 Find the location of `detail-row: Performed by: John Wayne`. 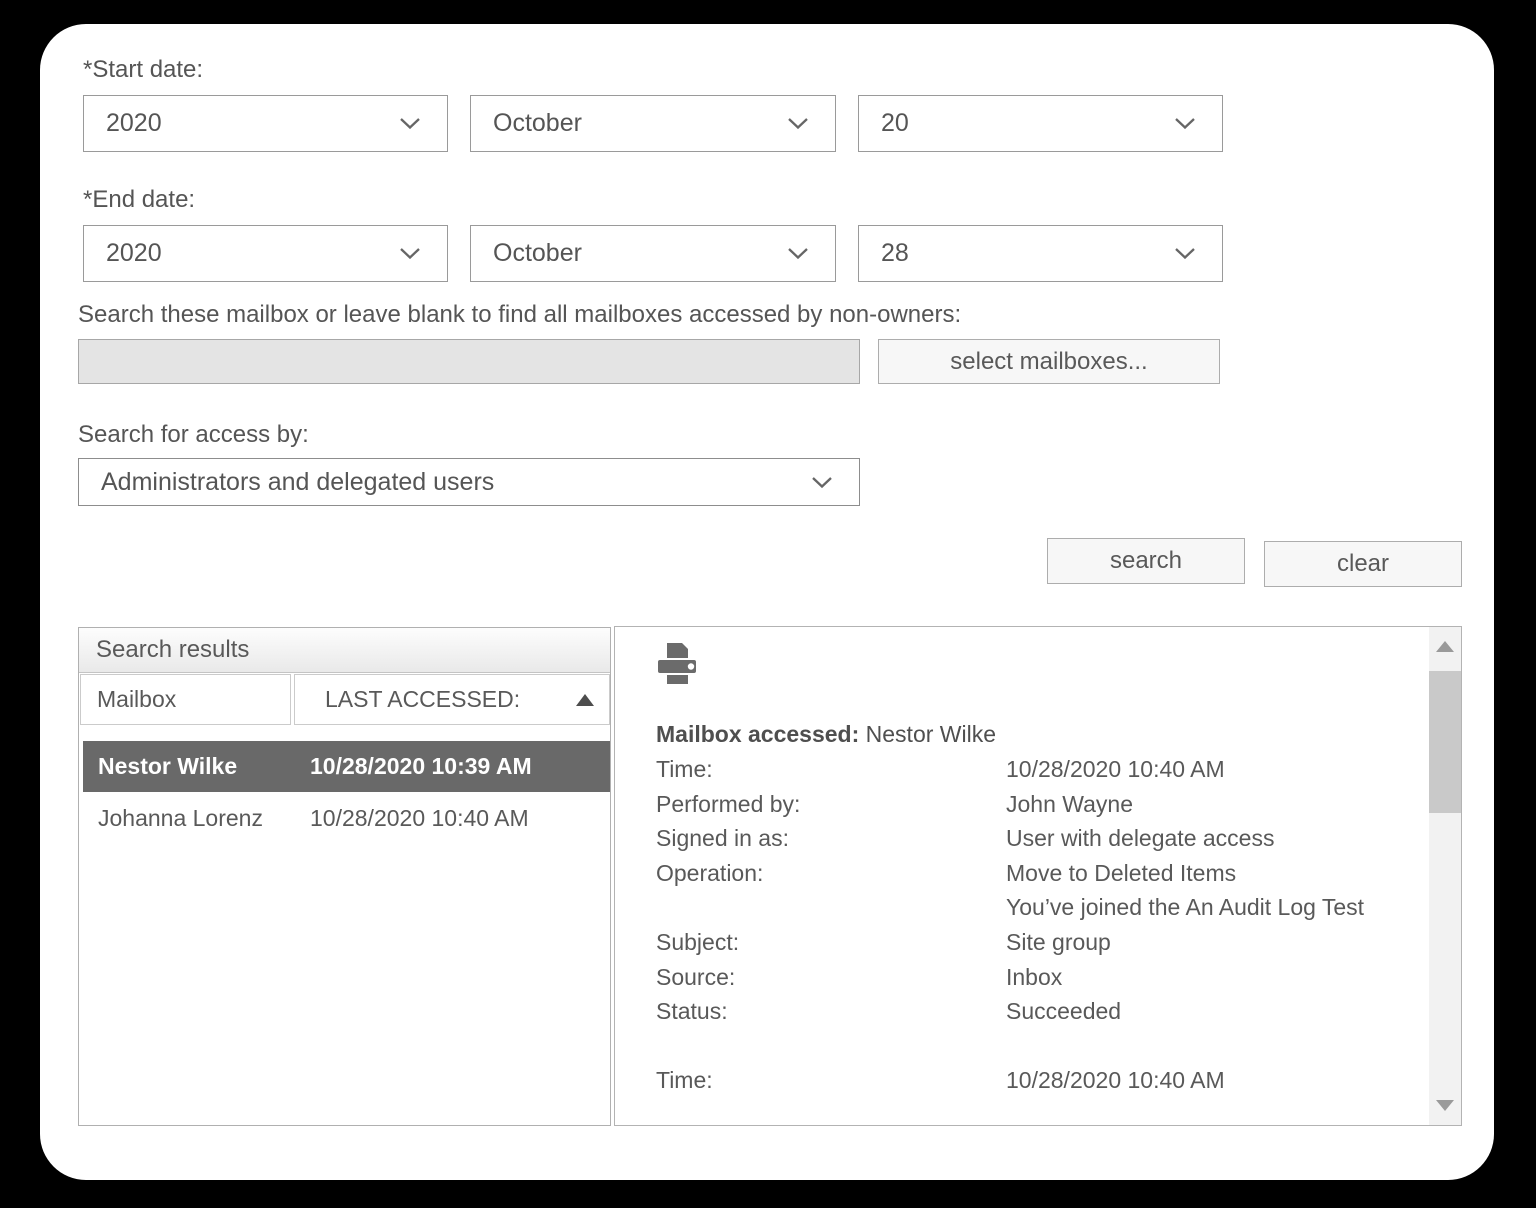

detail-row: Performed by: John Wayne is located at coordinates (1028, 804).